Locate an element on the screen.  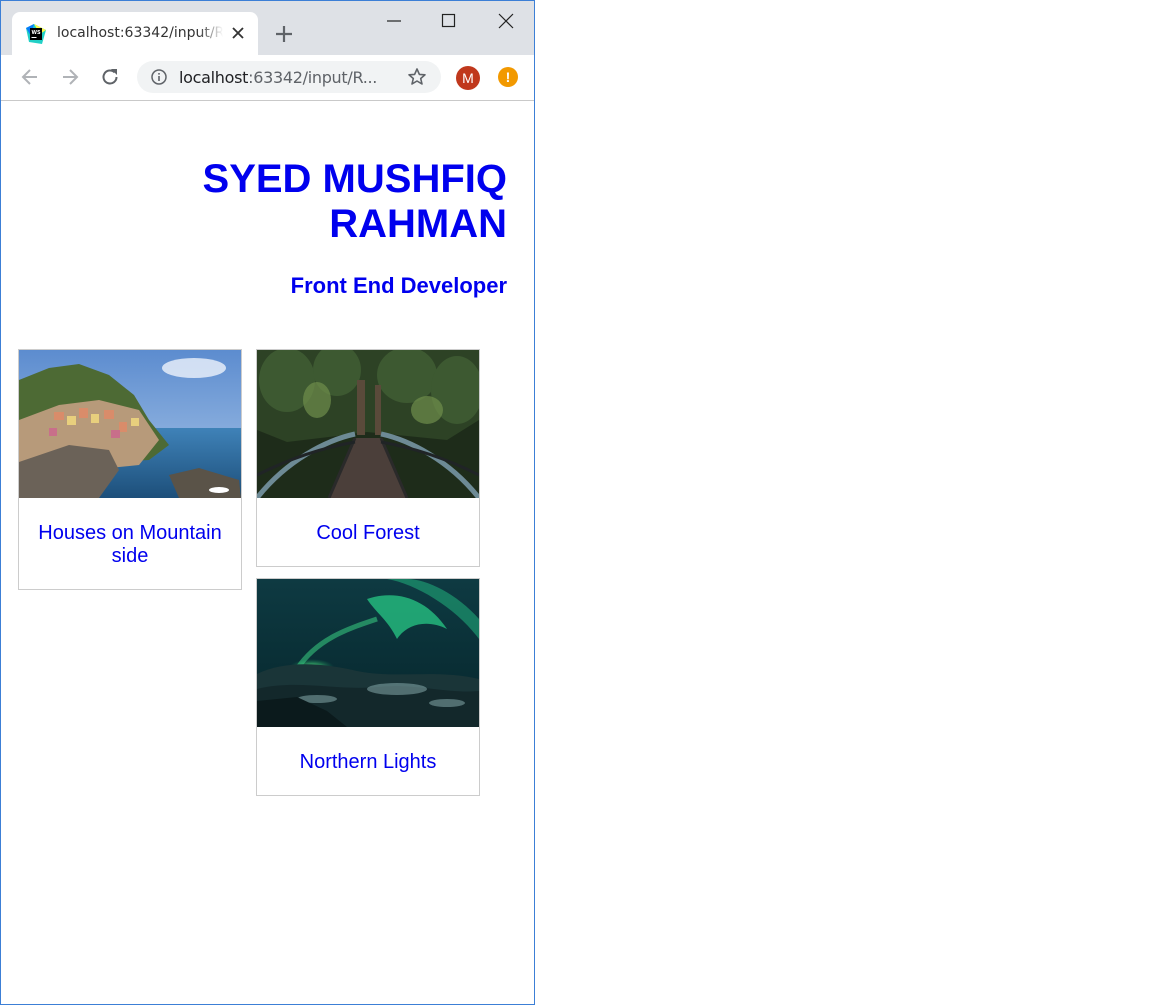
back-icon is located at coordinates (30, 77).